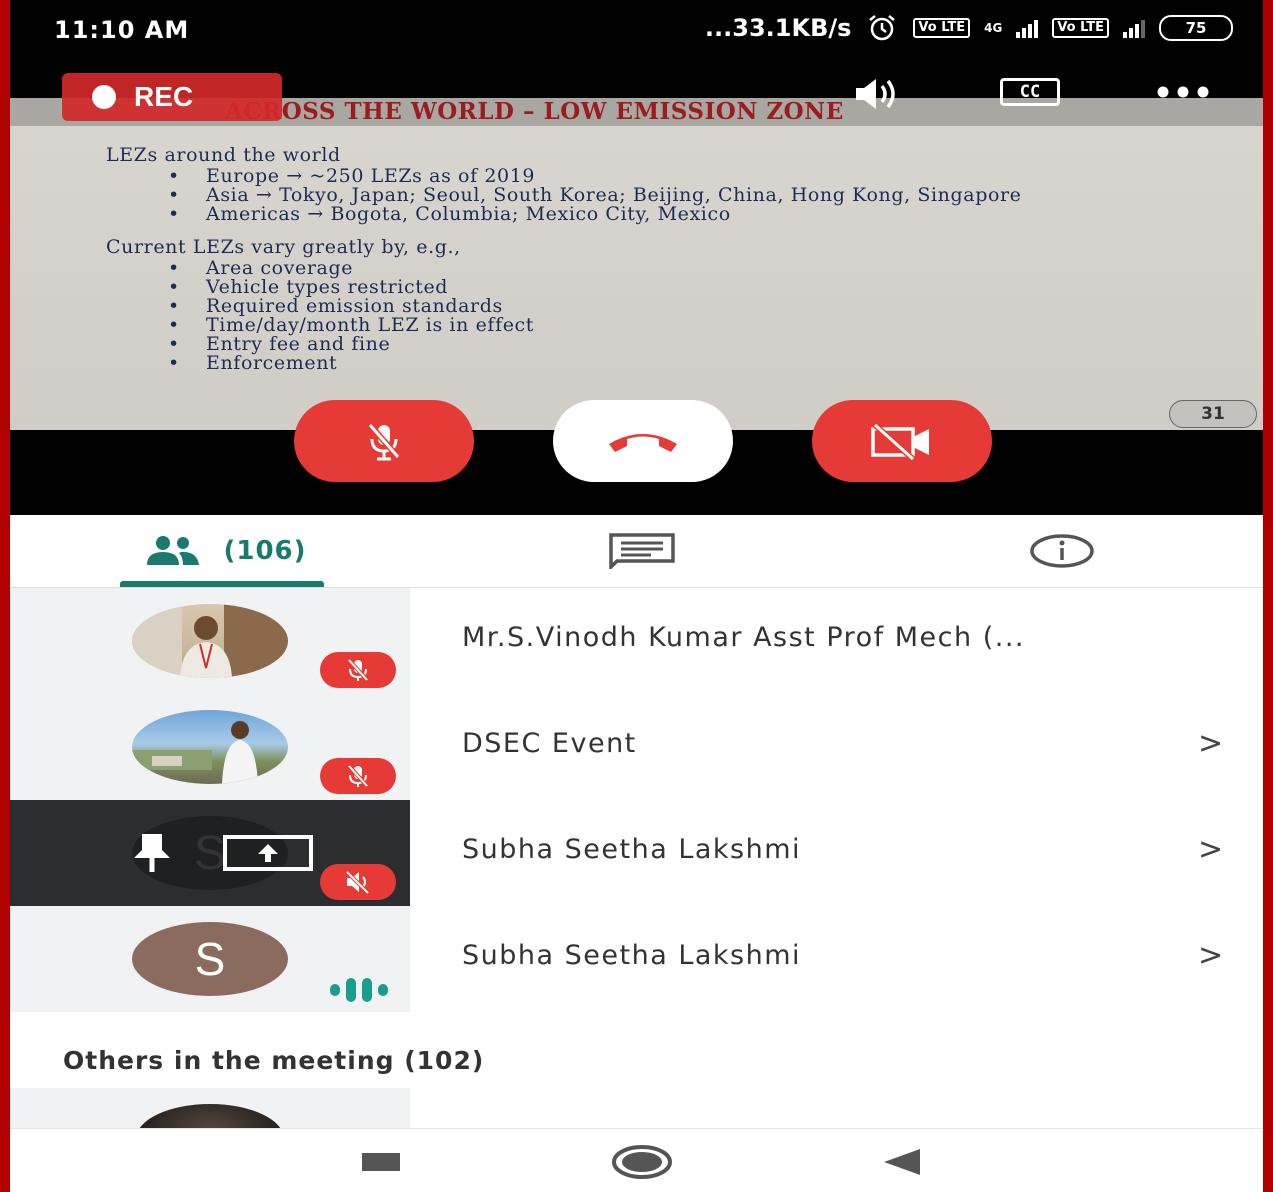  I want to click on android-nav-bar, so click(636, 1160).